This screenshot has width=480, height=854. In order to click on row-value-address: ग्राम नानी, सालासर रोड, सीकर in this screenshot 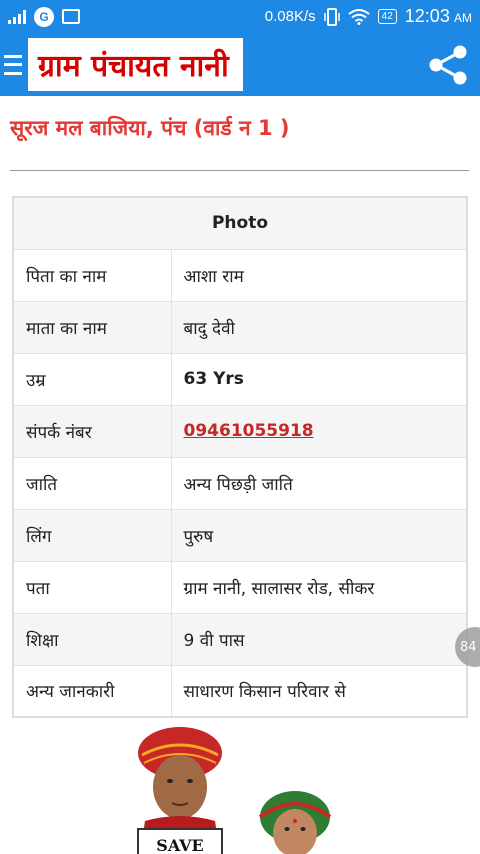, I will do `click(319, 587)`.